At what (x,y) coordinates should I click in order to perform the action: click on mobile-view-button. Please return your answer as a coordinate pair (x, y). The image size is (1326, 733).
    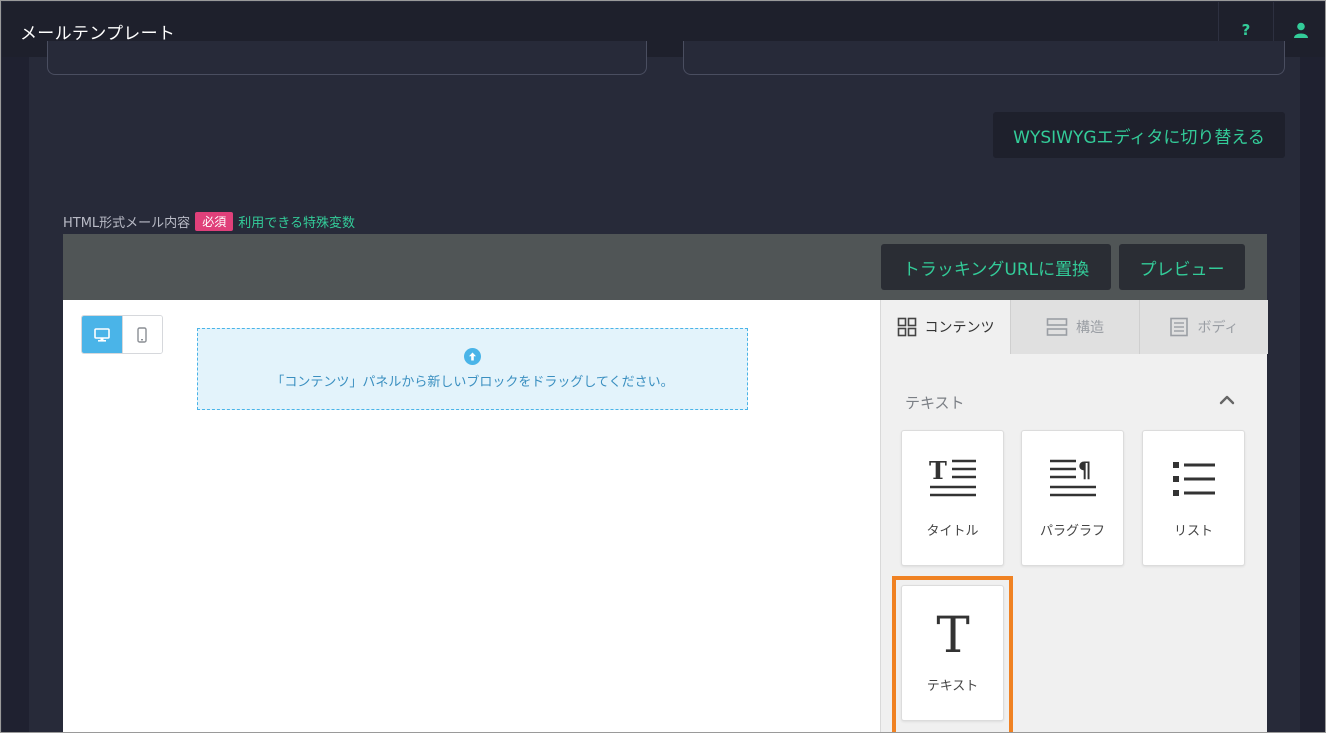
    Looking at the image, I should click on (141, 334).